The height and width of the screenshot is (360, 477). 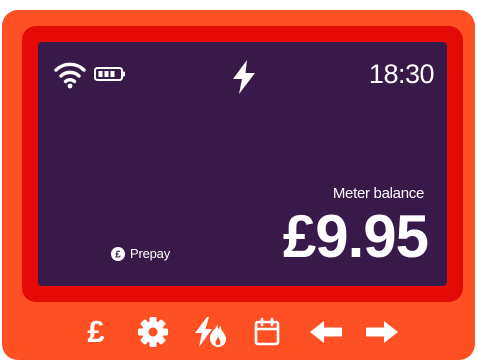 I want to click on arrow-left-icon, so click(x=326, y=332).